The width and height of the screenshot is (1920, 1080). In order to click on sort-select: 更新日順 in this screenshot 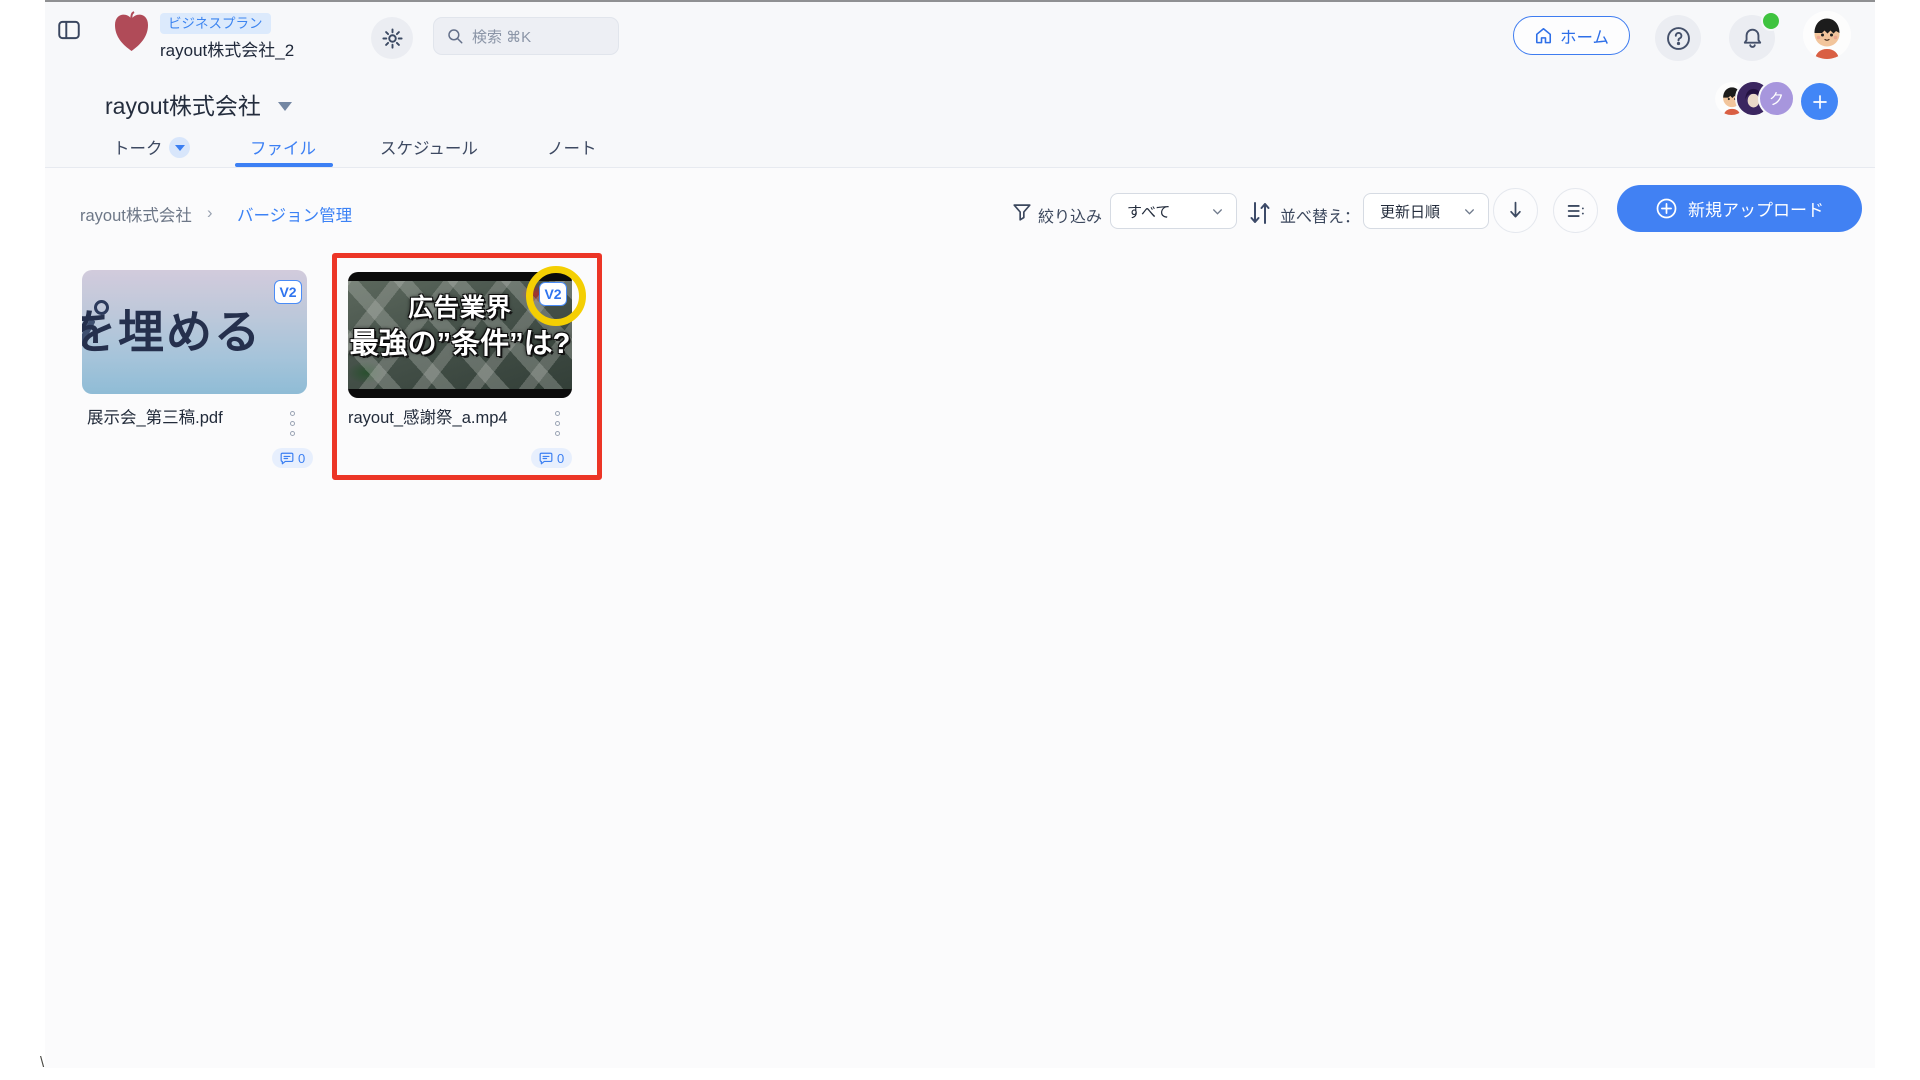, I will do `click(1426, 211)`.